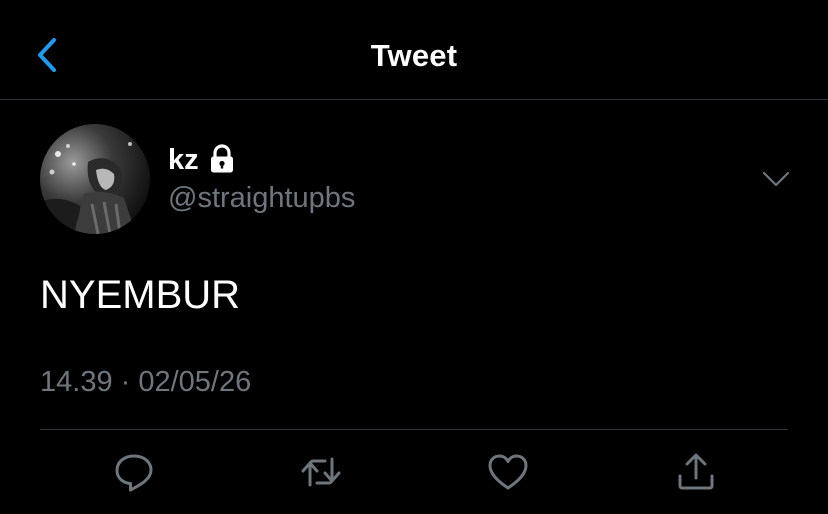 The width and height of the screenshot is (828, 514). Describe the element at coordinates (414, 429) in the screenshot. I see `divider` at that location.